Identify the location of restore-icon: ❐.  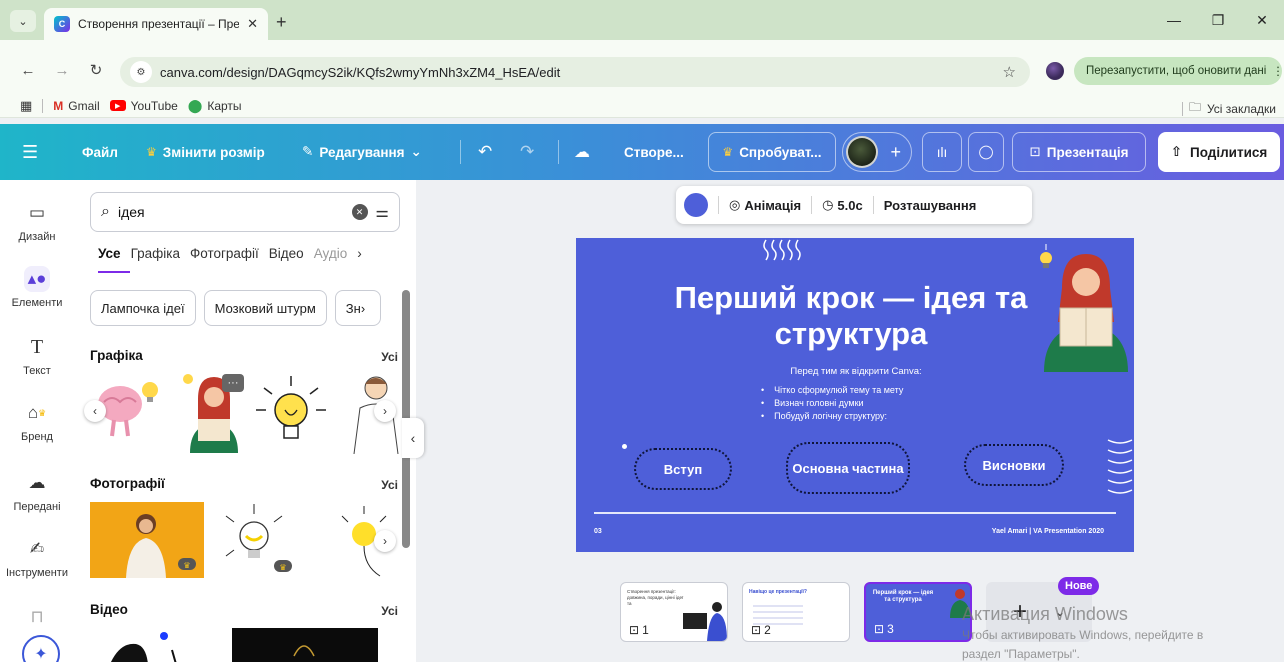
(1218, 20).